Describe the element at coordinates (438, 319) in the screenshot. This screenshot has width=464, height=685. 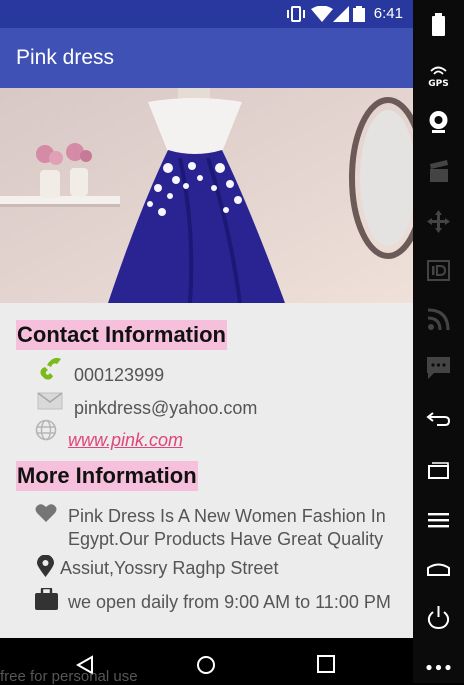
I see `rss-icon` at that location.